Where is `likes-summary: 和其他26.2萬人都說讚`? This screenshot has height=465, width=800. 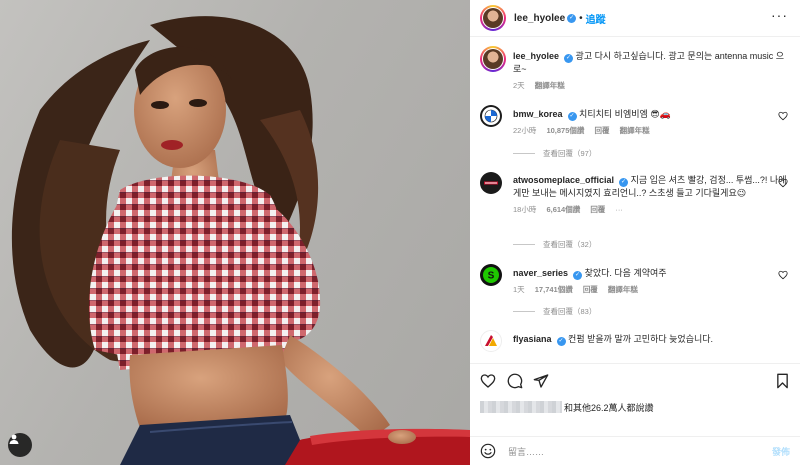
likes-summary: 和其他26.2萬人都說讚 is located at coordinates (567, 407).